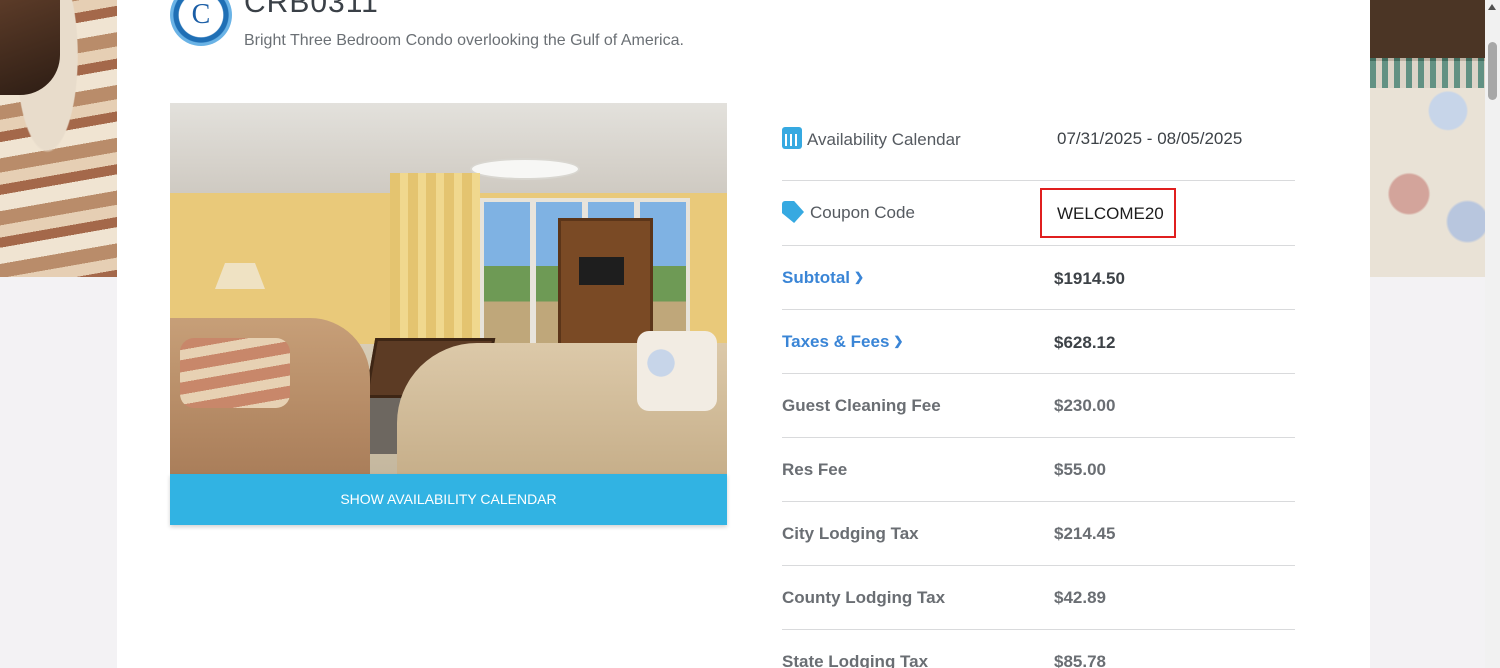 This screenshot has height=668, width=1500. I want to click on photo-pillow, so click(677, 371).